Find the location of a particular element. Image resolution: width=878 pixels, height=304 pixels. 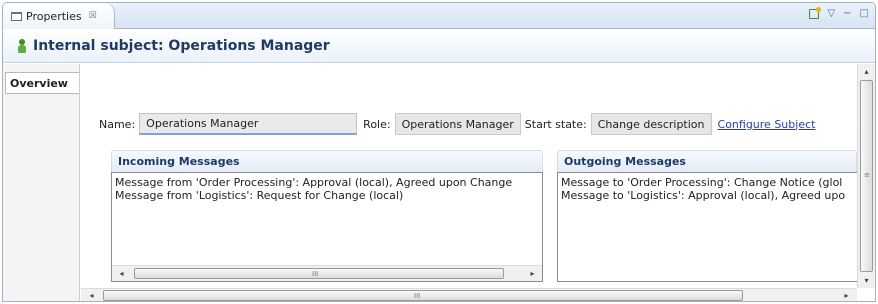

vscroll-thumb: ≡ is located at coordinates (866, 176).